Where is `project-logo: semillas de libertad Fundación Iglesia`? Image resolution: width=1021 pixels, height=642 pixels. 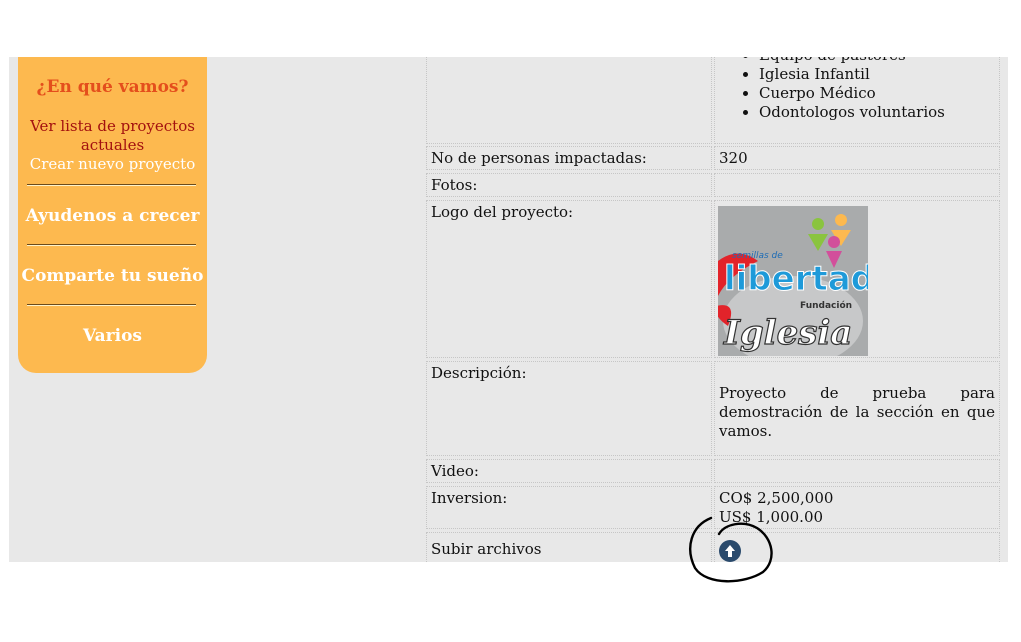 project-logo: semillas de libertad Fundación Iglesia is located at coordinates (793, 281).